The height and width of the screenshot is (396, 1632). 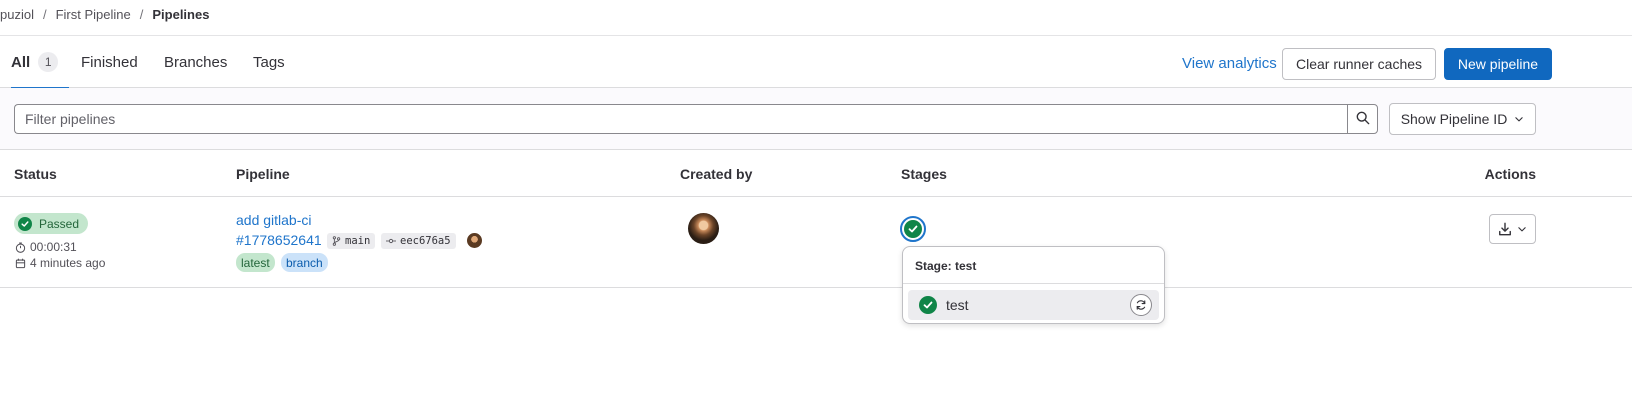 What do you see at coordinates (22, 263) in the screenshot?
I see `calendar-icon` at bounding box center [22, 263].